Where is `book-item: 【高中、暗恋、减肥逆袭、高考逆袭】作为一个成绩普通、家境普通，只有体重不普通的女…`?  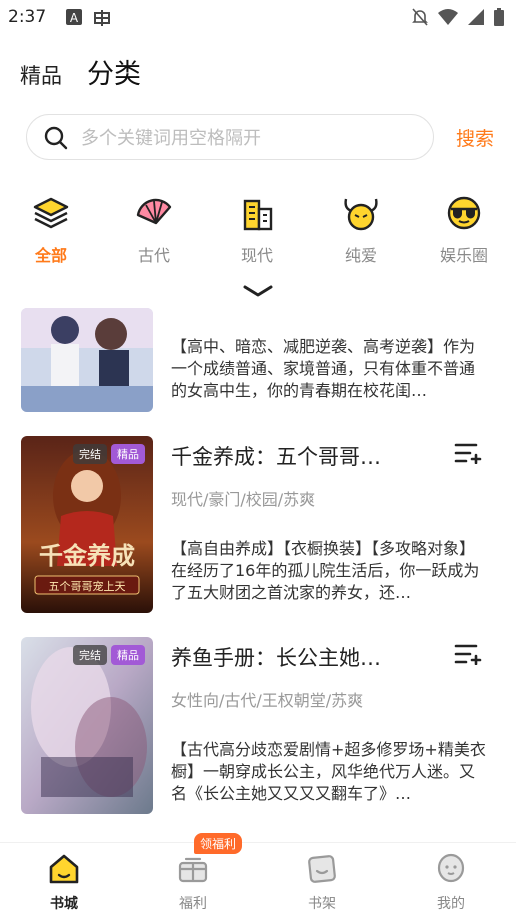
book-item: 【高中、暗恋、减肥逆袭、高考逆袭】作为一个成绩普通、家境普通，只有体重不普通的女… is located at coordinates (258, 361).